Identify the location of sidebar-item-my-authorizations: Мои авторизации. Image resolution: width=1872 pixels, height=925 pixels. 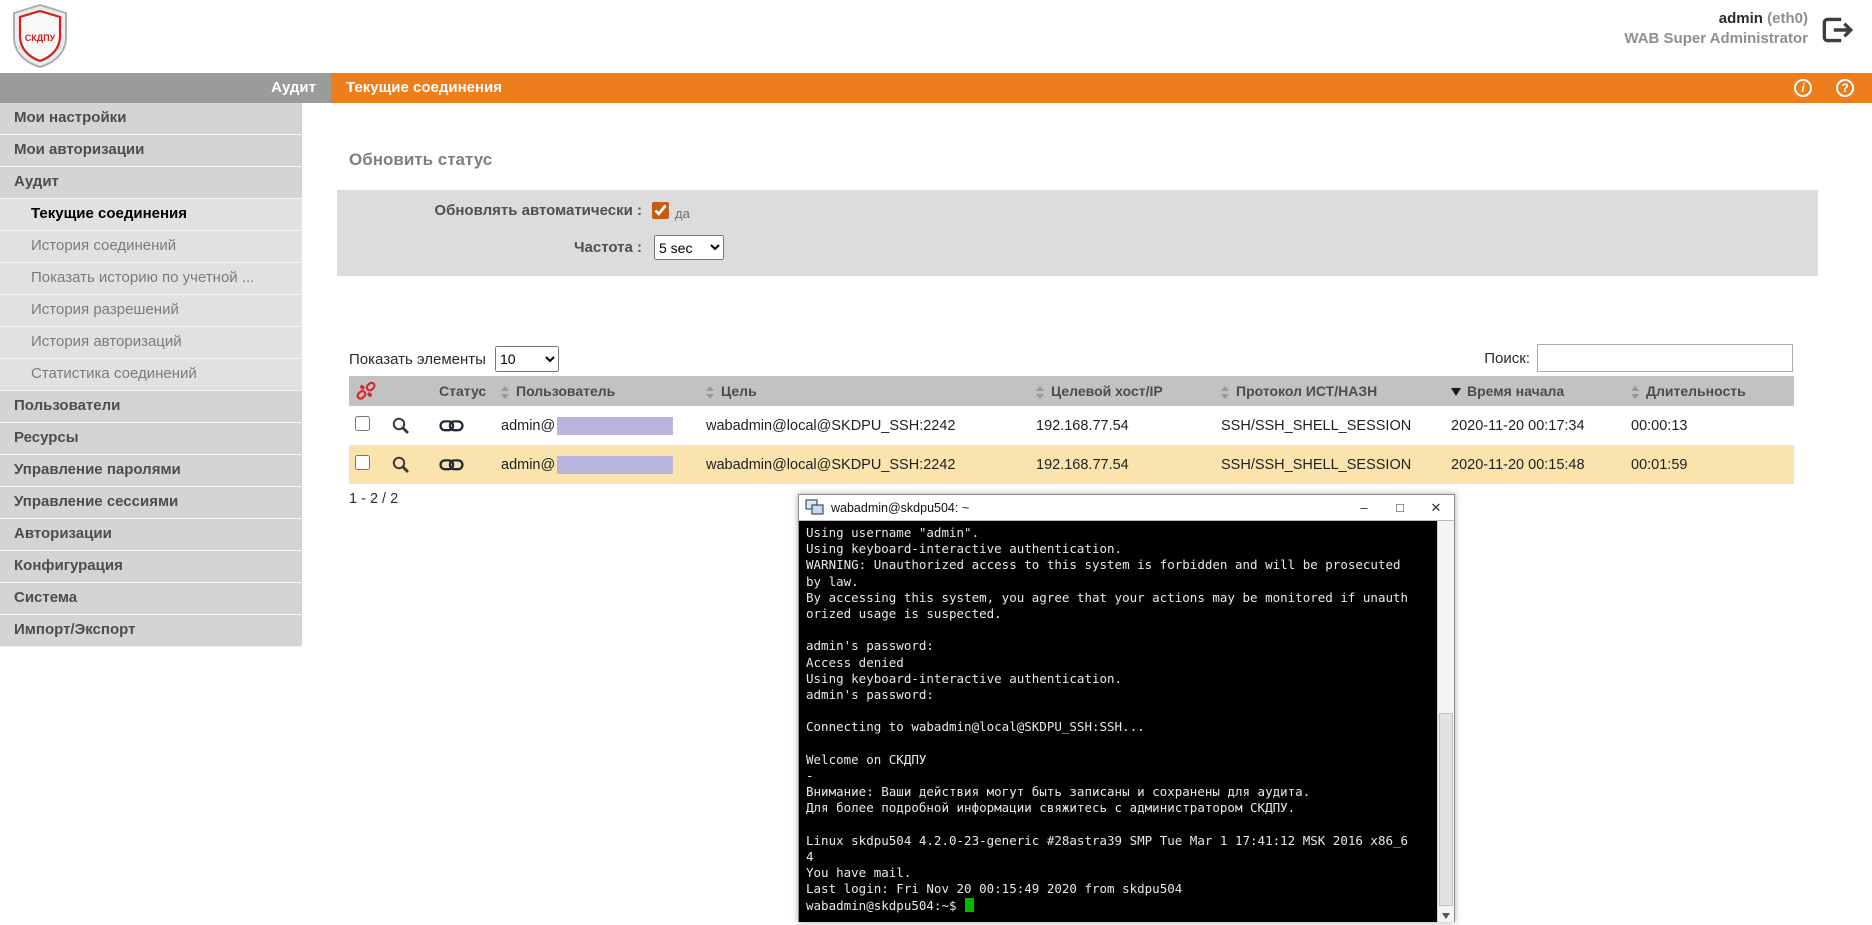
(151, 151).